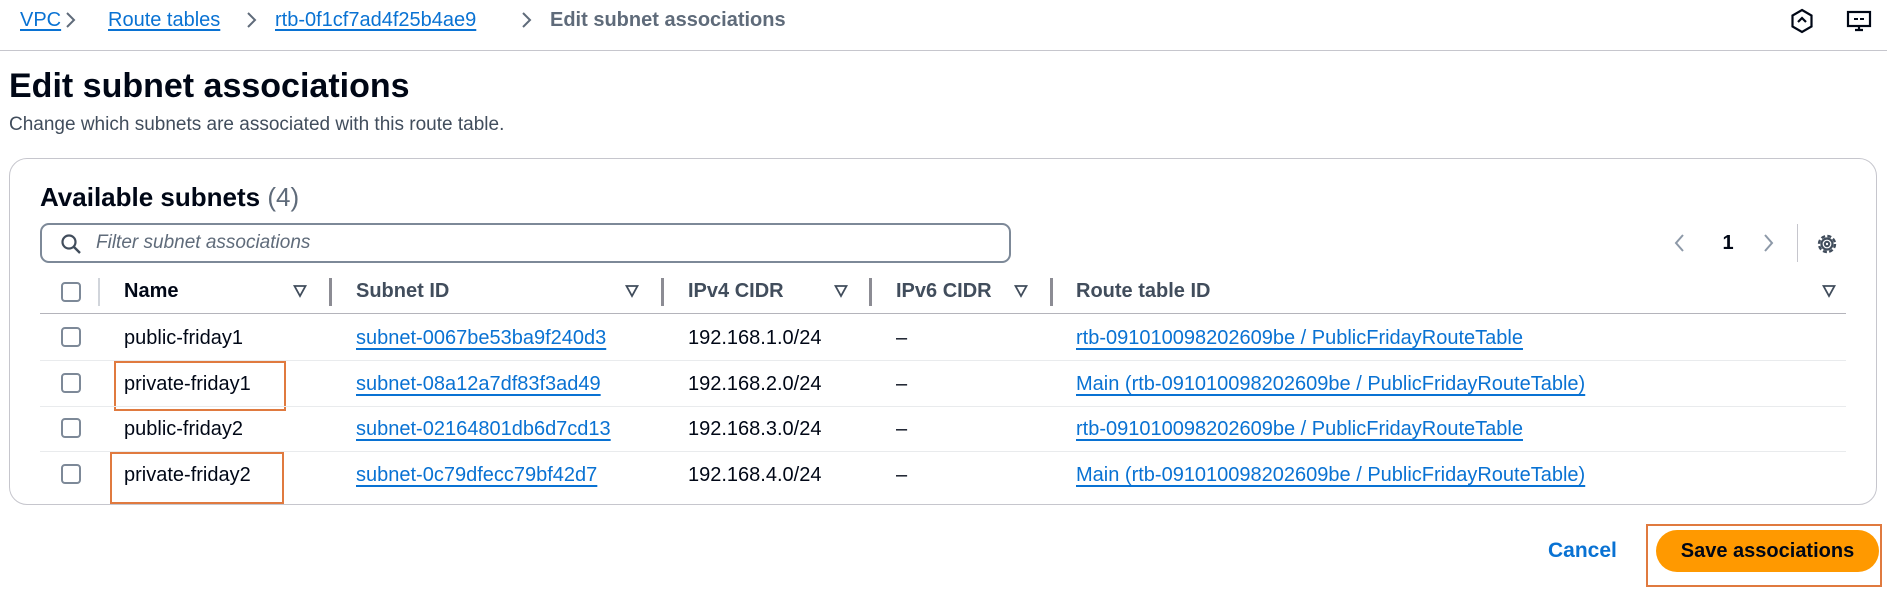 The width and height of the screenshot is (1887, 591). I want to click on ipv4-cidr: 192.168.1.0/24, so click(755, 338).